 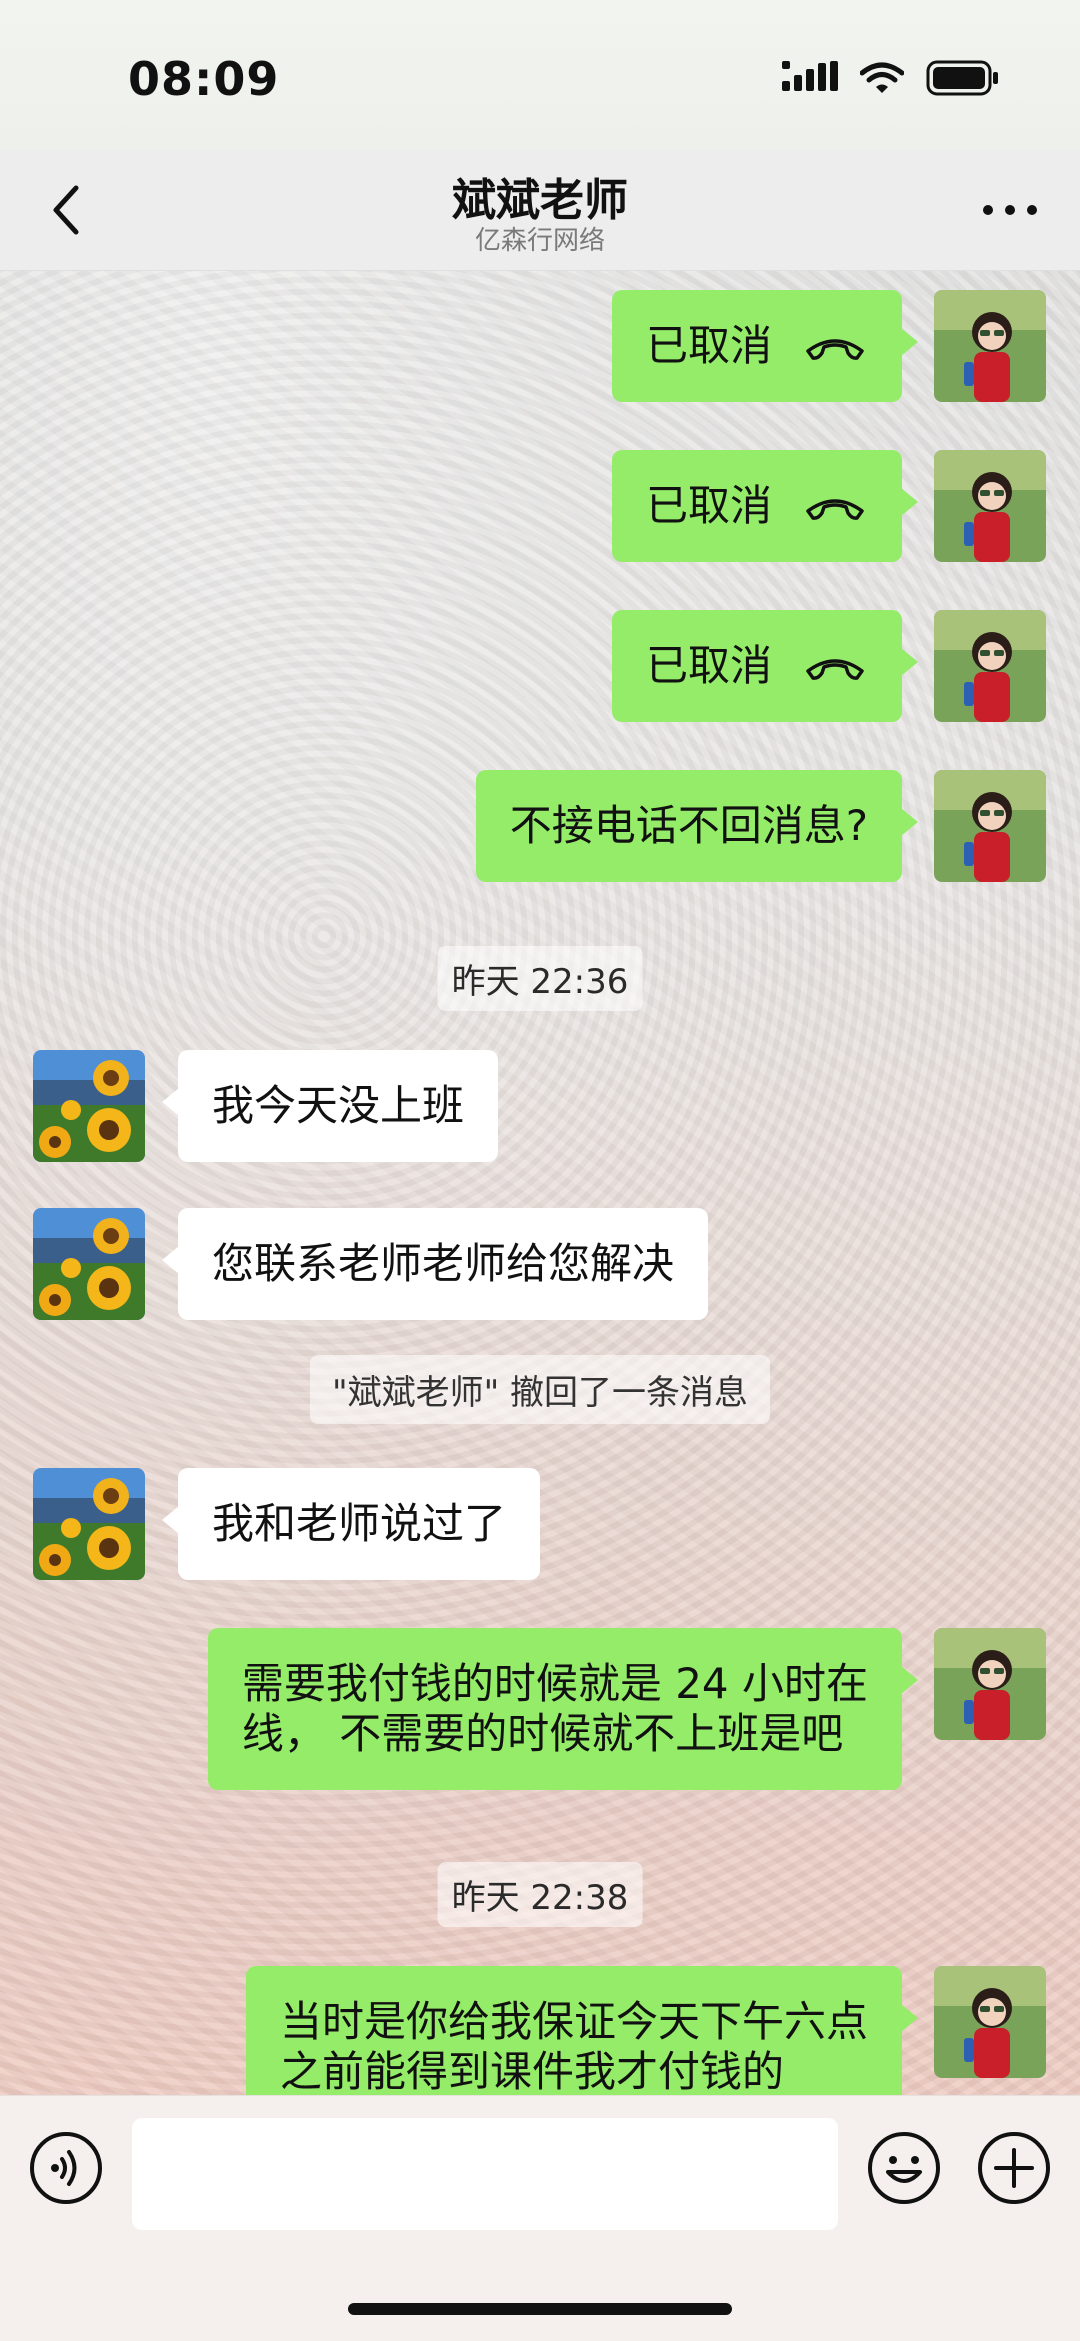 What do you see at coordinates (540, 75) in the screenshot?
I see `status-bar: 08:09` at bounding box center [540, 75].